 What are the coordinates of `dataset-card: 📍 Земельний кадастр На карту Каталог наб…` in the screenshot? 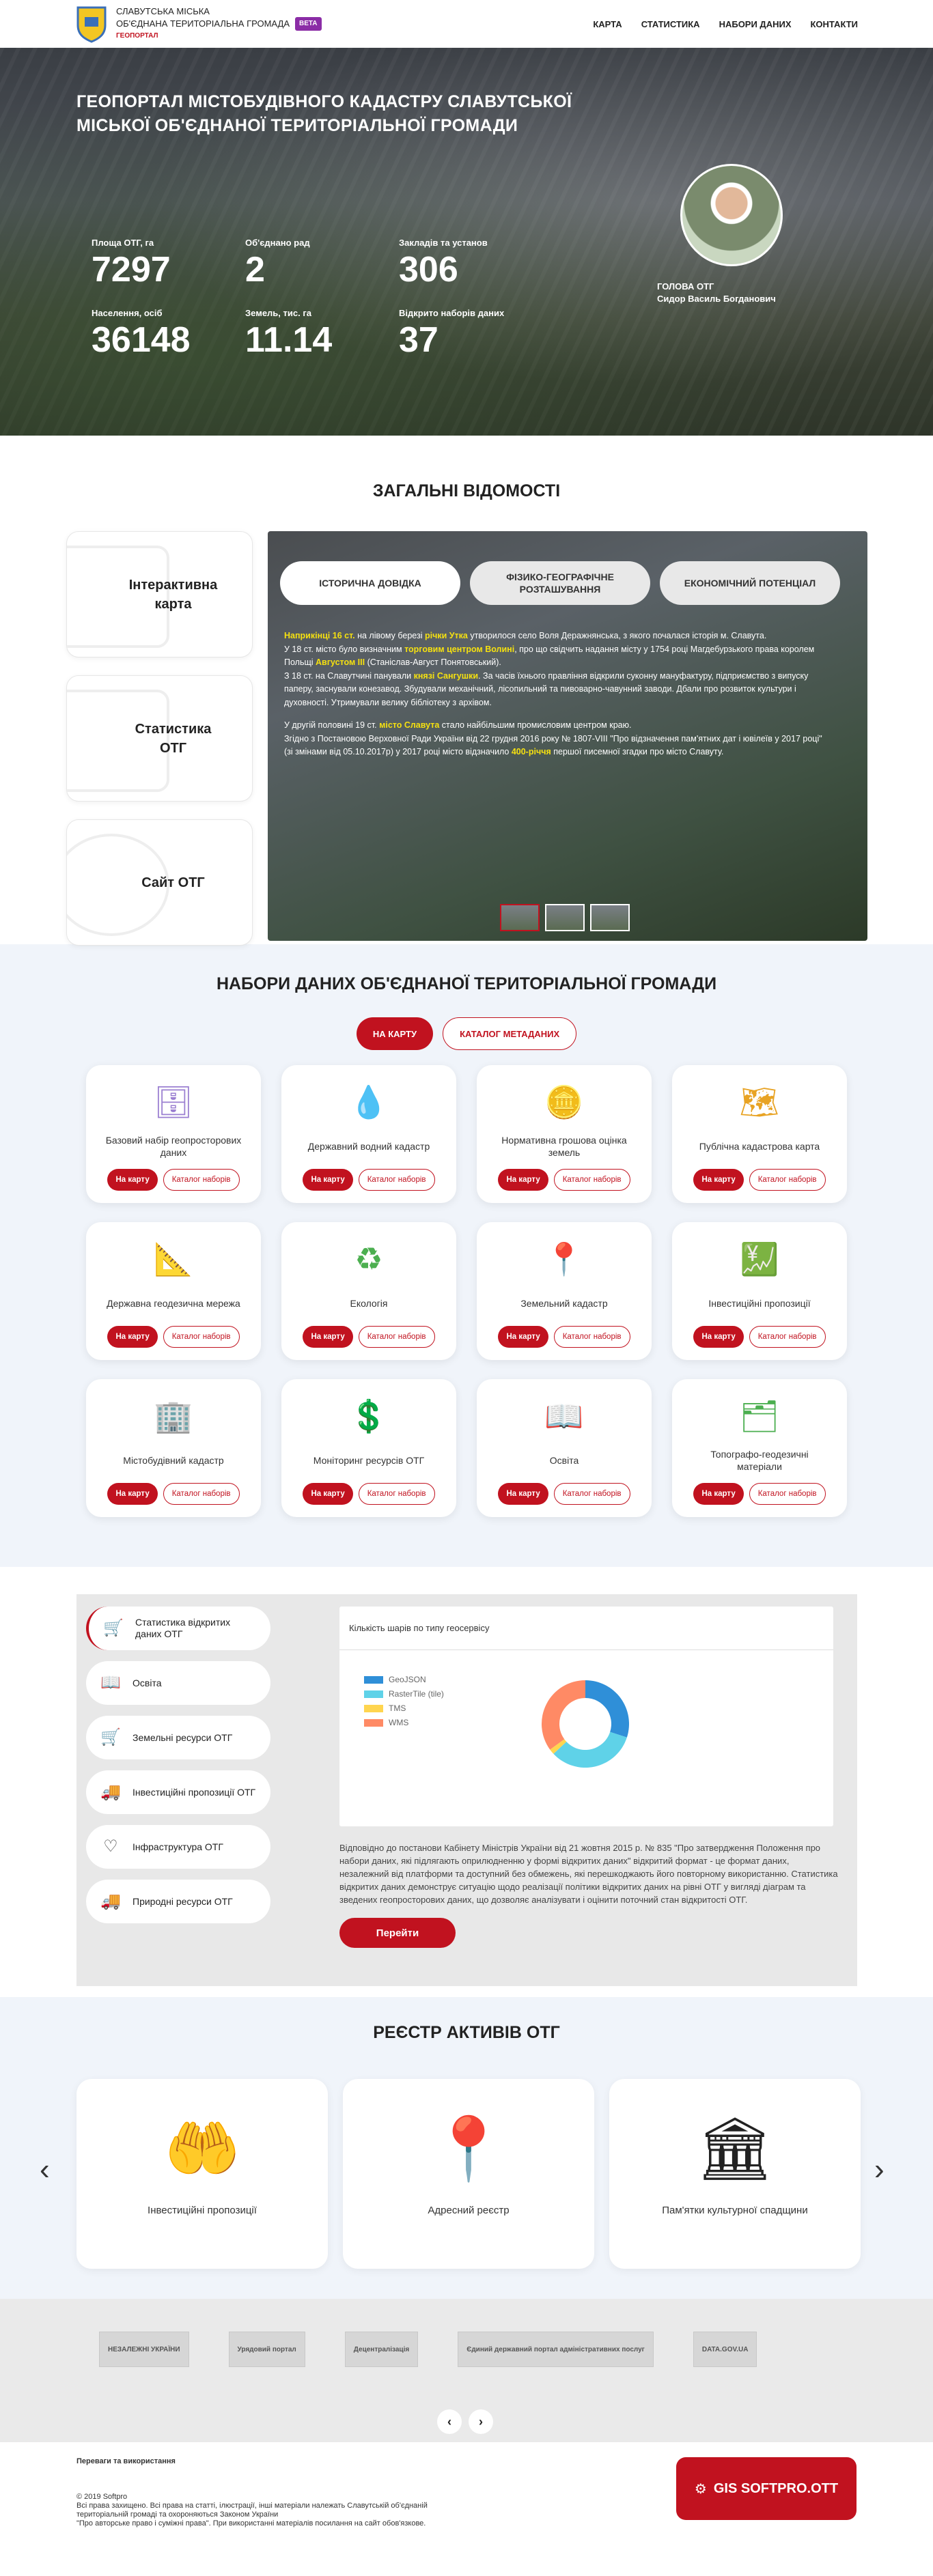 It's located at (564, 1291).